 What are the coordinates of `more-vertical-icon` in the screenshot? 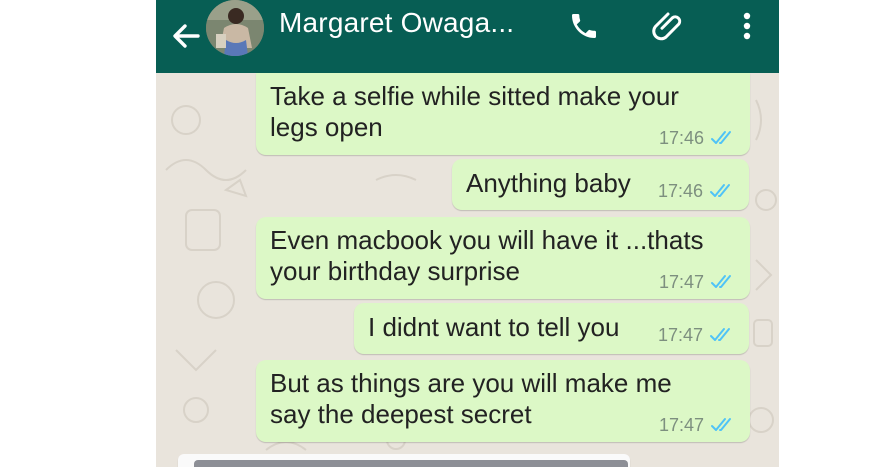 It's located at (747, 26).